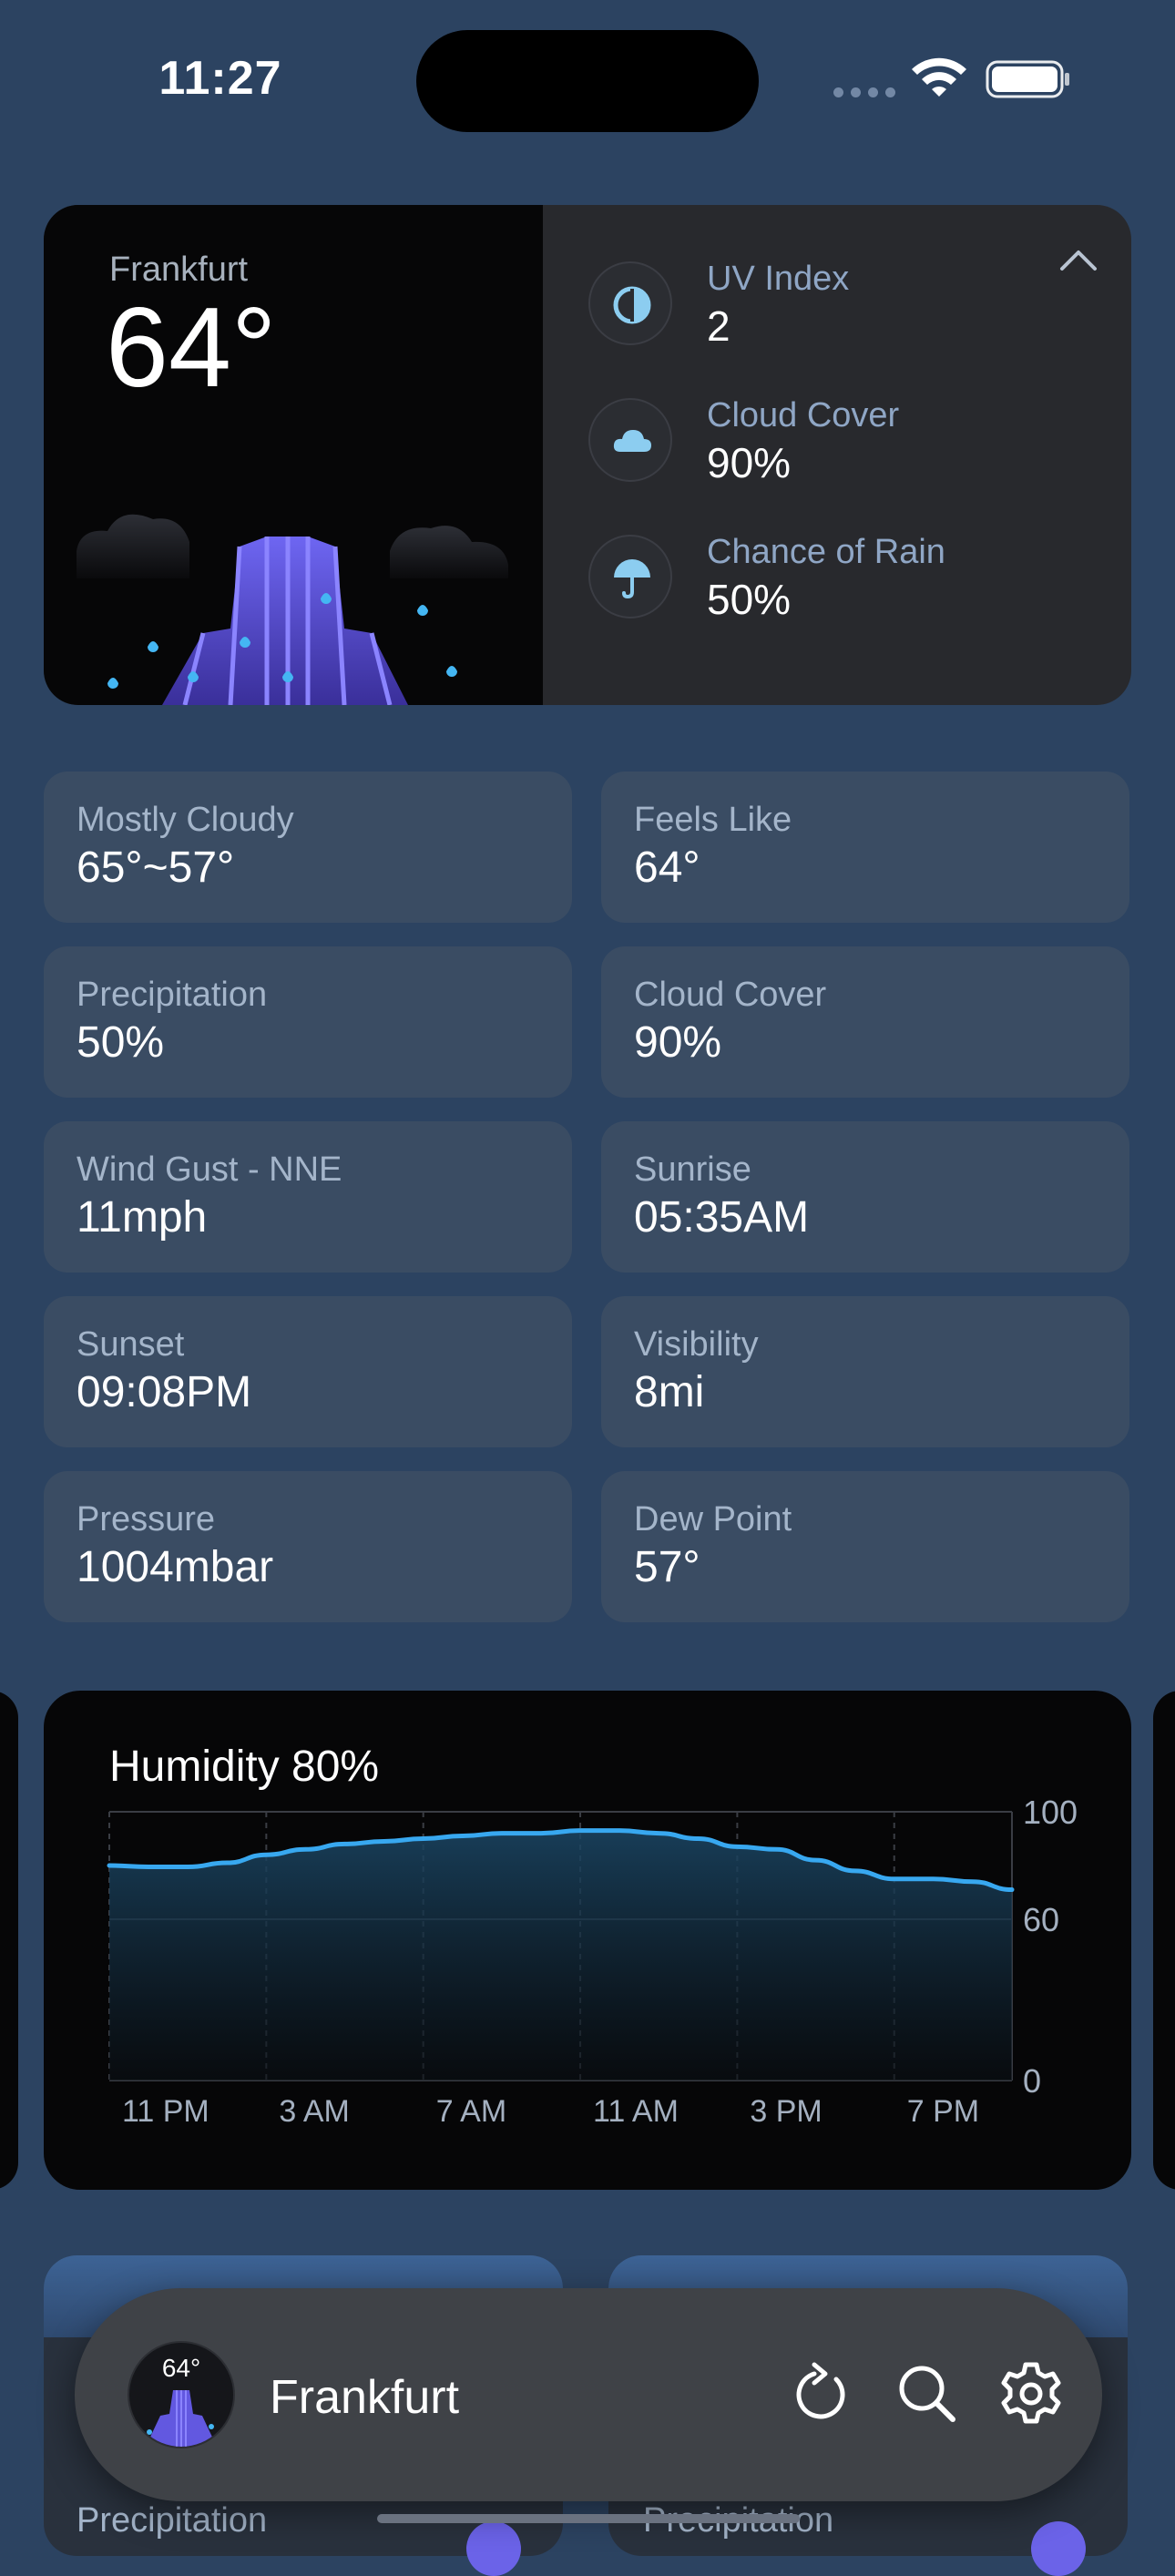 Image resolution: width=1175 pixels, height=2576 pixels. I want to click on uv-index-icon, so click(630, 303).